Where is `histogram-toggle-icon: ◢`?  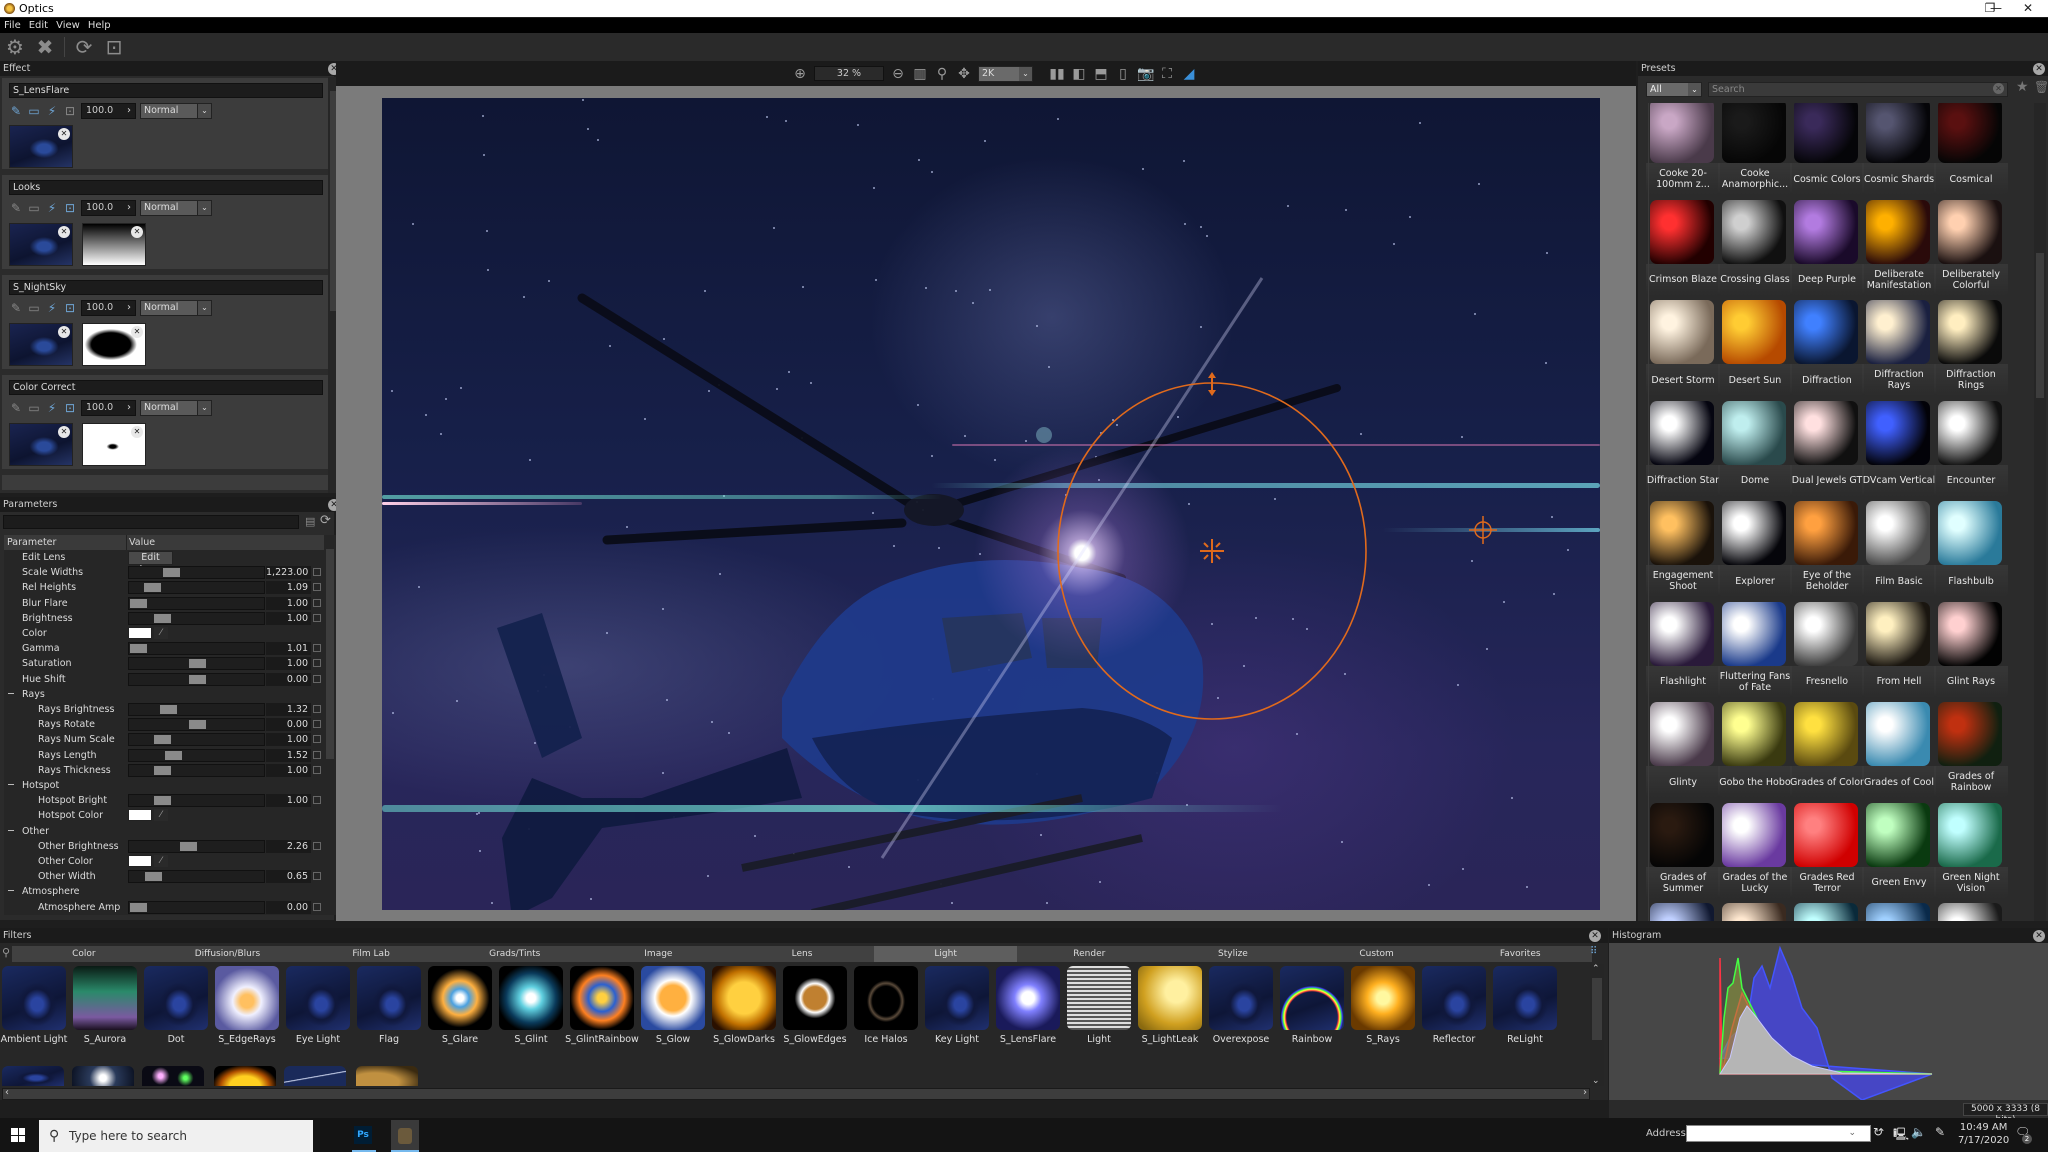 histogram-toggle-icon: ◢ is located at coordinates (1189, 74).